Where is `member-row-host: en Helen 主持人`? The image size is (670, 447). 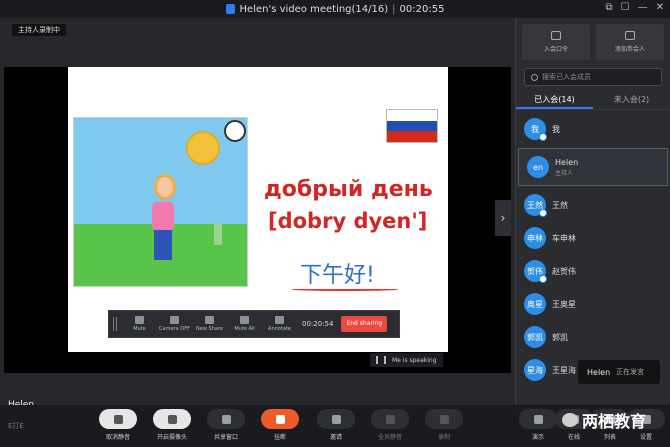
member-row-host: en Helen 主持人 is located at coordinates (593, 167).